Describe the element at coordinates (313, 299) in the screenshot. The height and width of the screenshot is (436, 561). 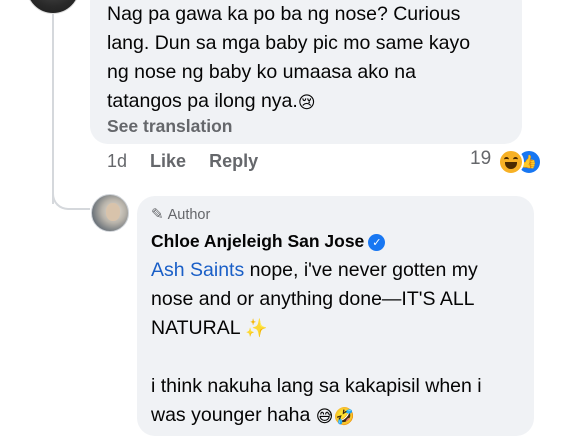
I see `reply-line: nose and or anything done—IT'S ALL` at that location.